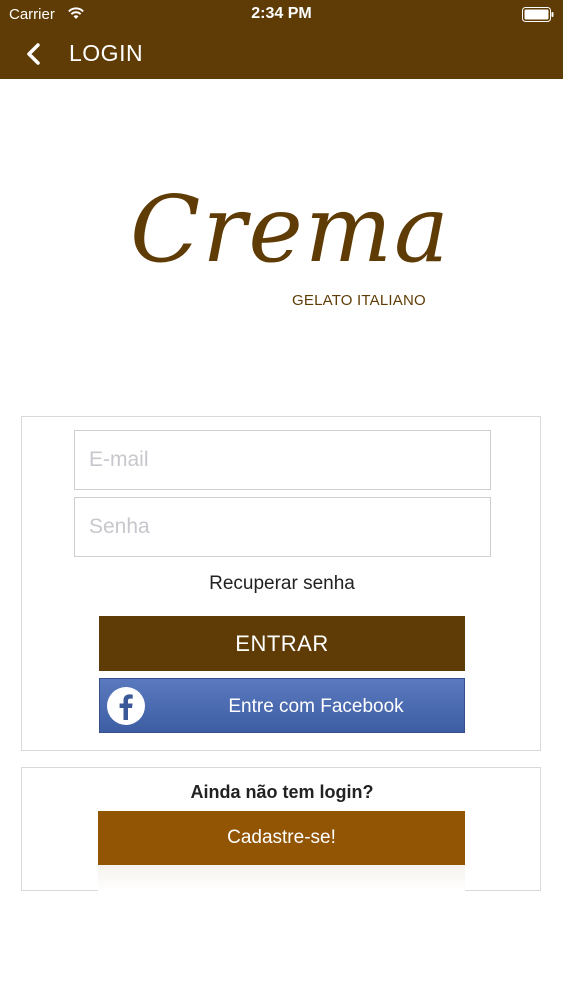 Image resolution: width=563 pixels, height=1000 pixels. Describe the element at coordinates (34, 54) in the screenshot. I see `back-chevron-icon` at that location.